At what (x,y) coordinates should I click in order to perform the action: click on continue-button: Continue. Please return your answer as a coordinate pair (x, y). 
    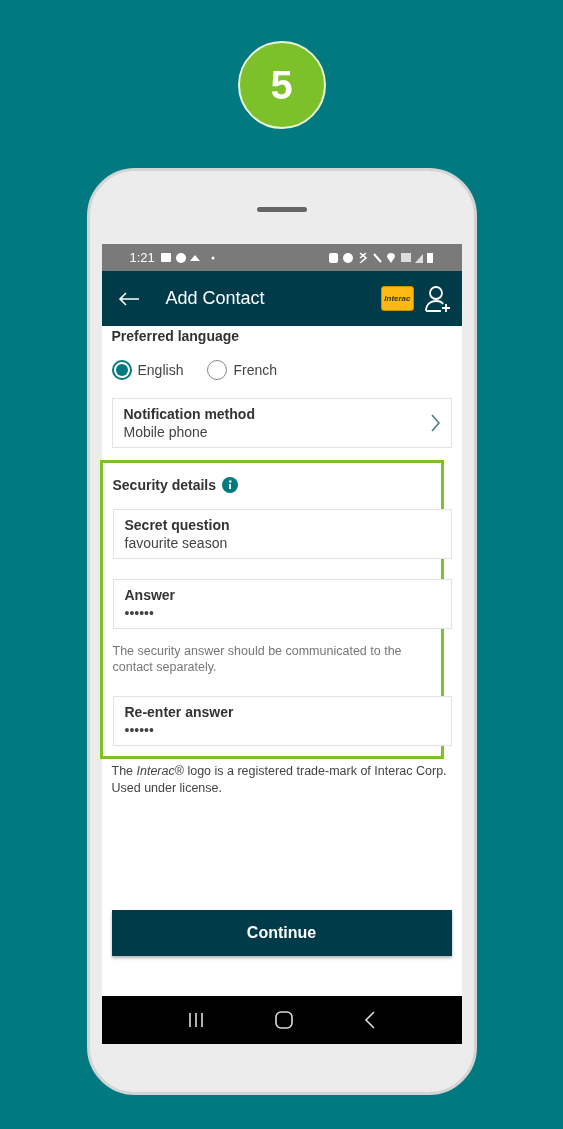
    Looking at the image, I should click on (281, 933).